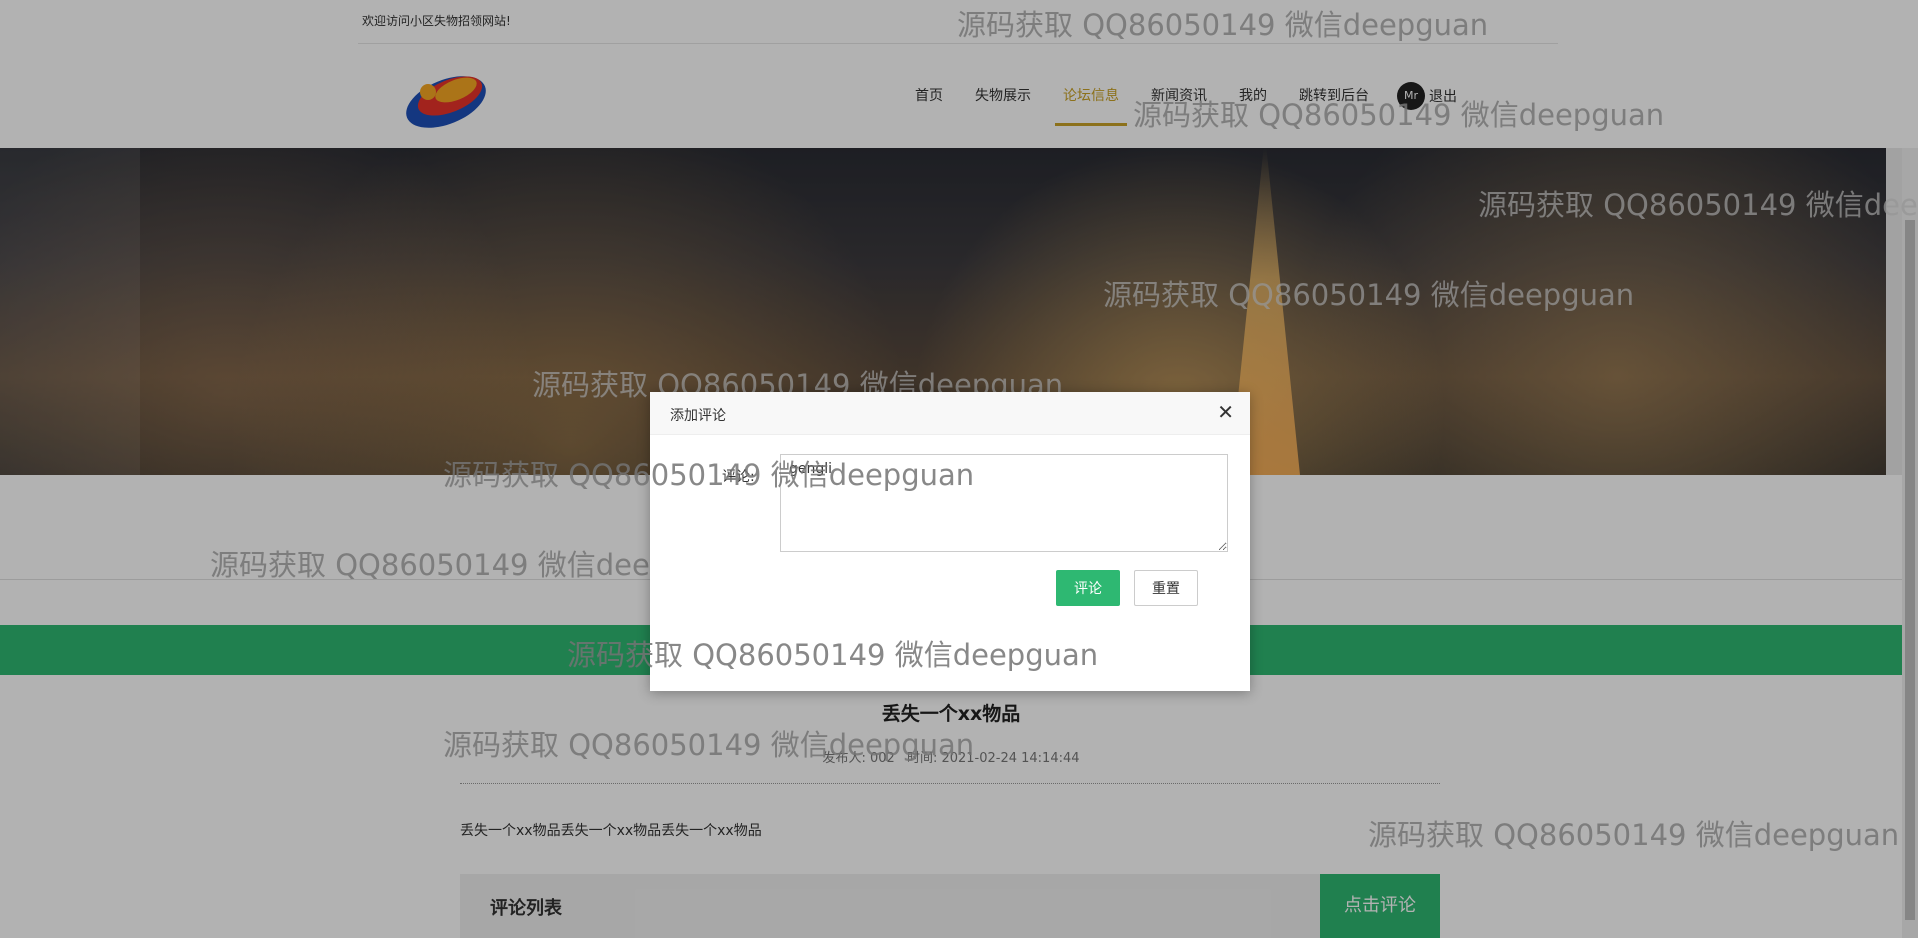 The image size is (1918, 938). Describe the element at coordinates (1225, 412) in the screenshot. I see `close-icon: ✕` at that location.